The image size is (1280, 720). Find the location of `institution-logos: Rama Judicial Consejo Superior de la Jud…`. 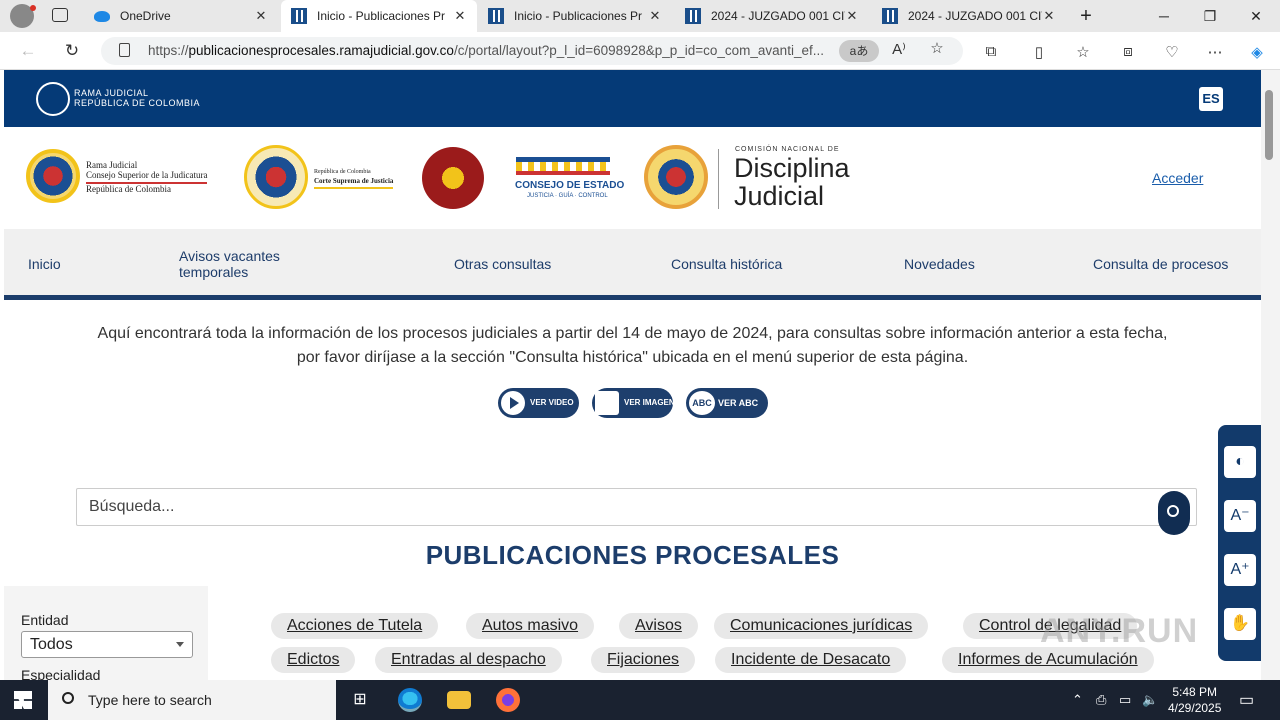

institution-logos: Rama Judicial Consejo Superior de la Jud… is located at coordinates (632, 178).